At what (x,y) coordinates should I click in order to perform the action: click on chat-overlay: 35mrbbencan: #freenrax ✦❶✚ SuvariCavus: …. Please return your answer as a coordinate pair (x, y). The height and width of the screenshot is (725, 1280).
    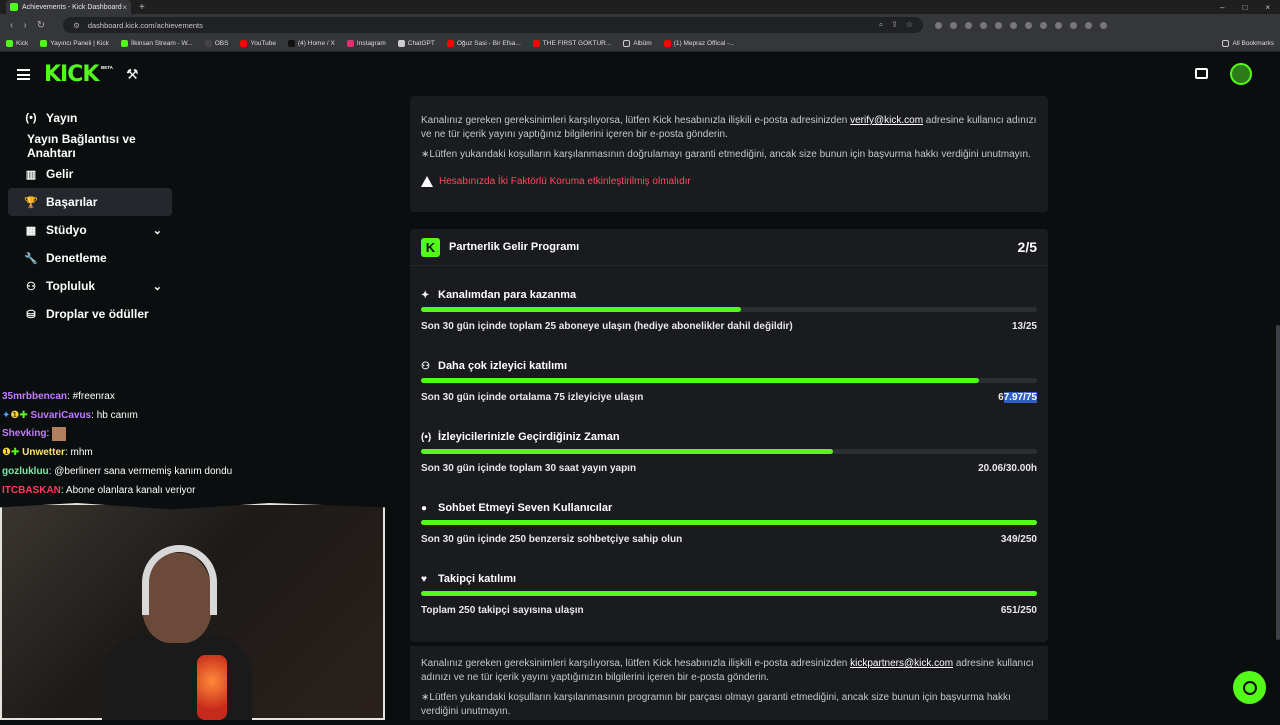
    Looking at the image, I should click on (192, 444).